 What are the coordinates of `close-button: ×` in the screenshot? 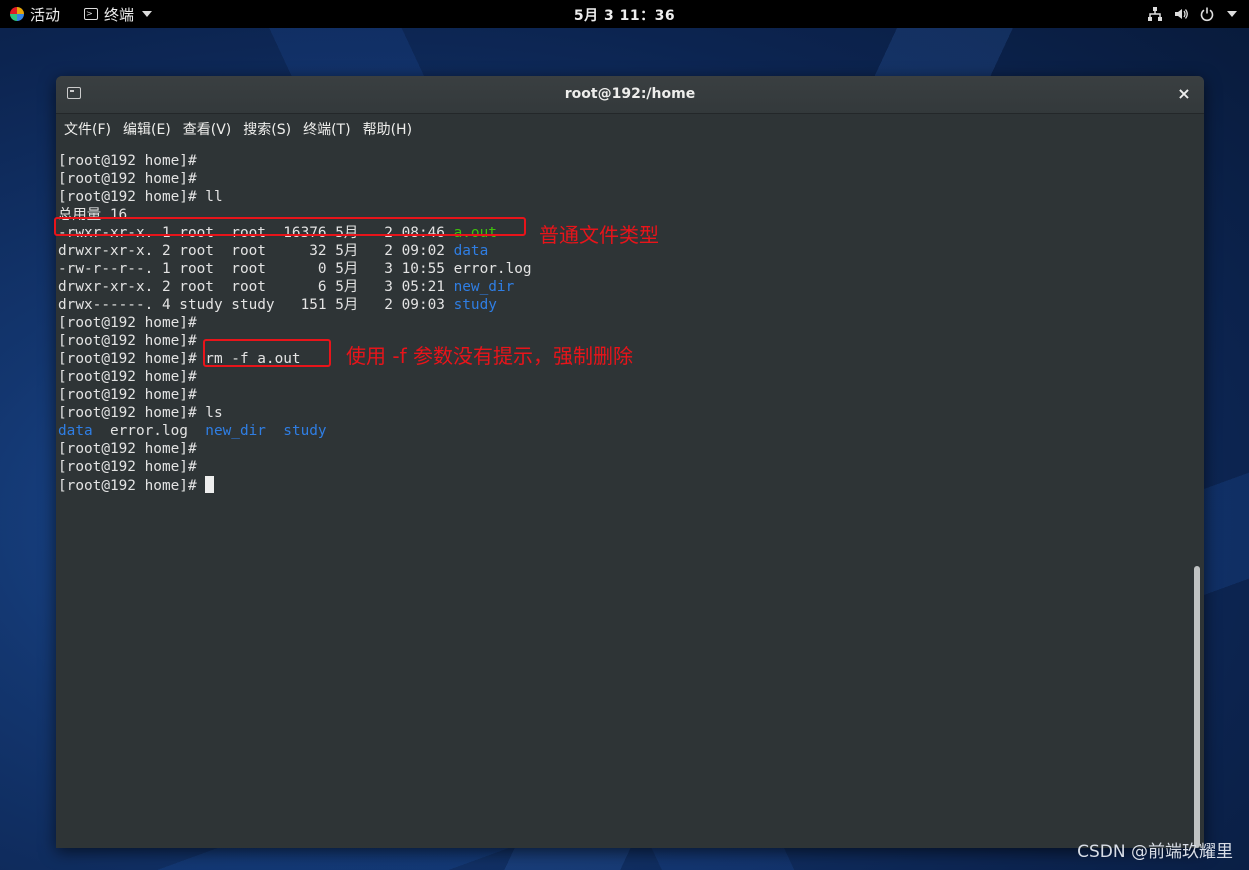 It's located at (1184, 94).